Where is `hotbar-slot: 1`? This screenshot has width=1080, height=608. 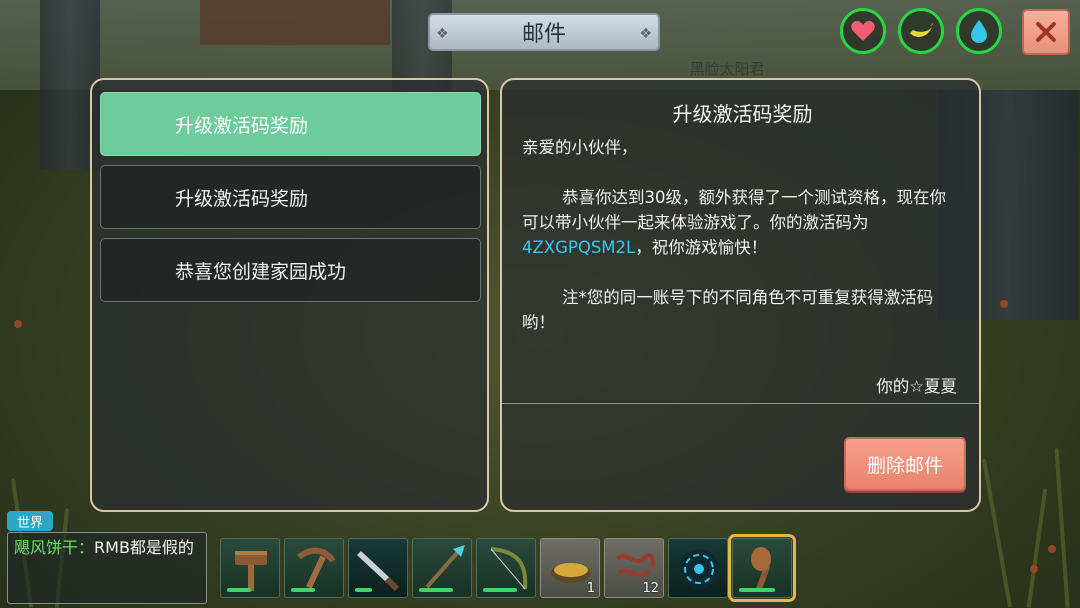
hotbar-slot: 1 is located at coordinates (570, 568).